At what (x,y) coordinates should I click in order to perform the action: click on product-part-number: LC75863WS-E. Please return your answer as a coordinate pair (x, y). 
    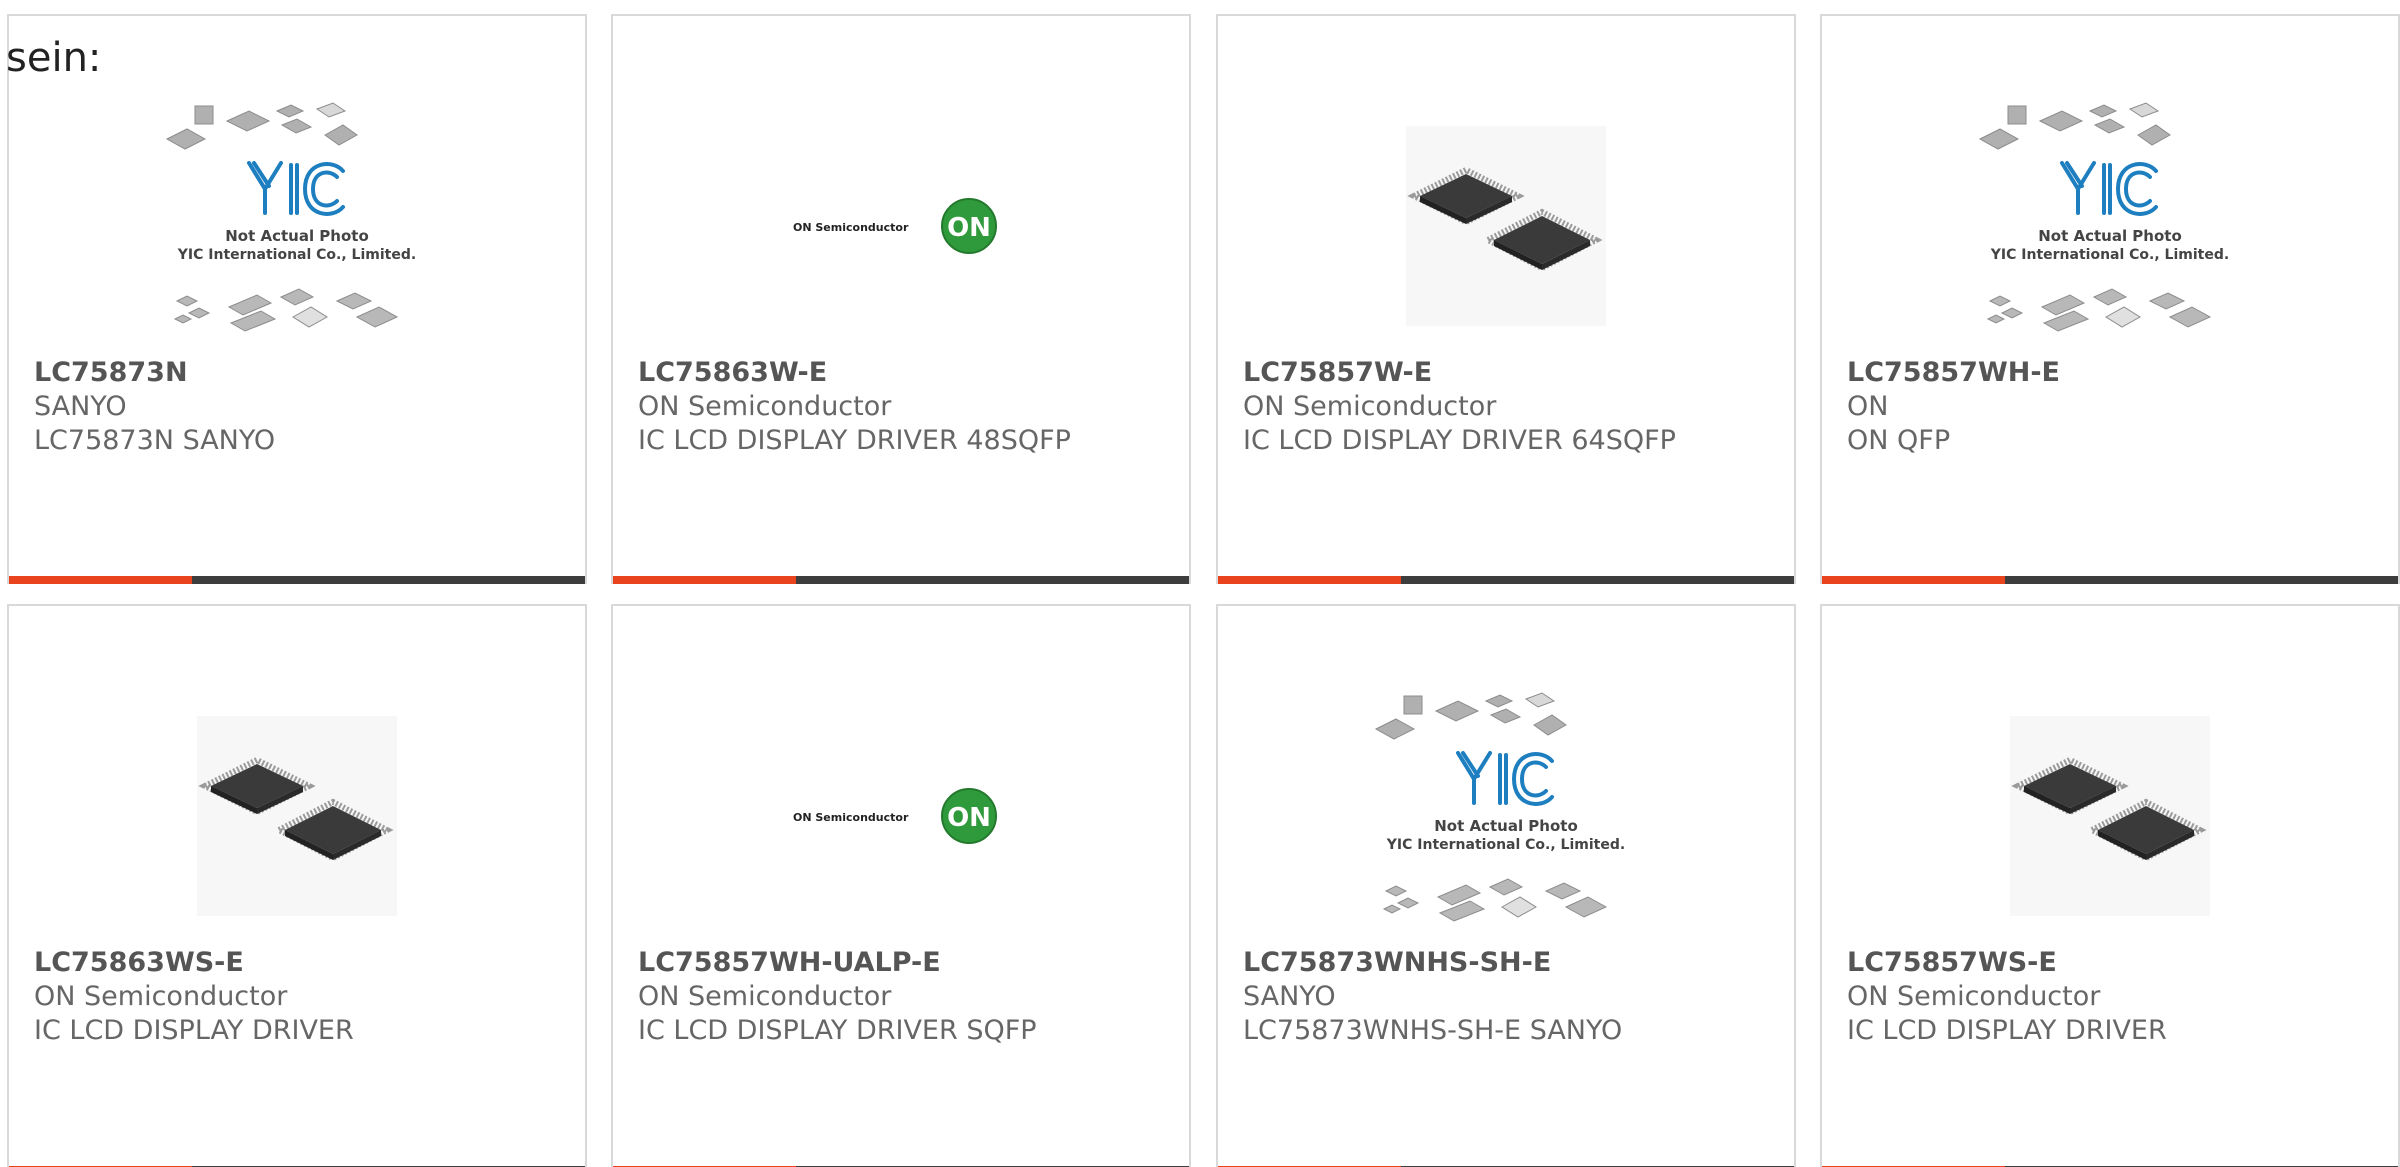
    Looking at the image, I should click on (299, 963).